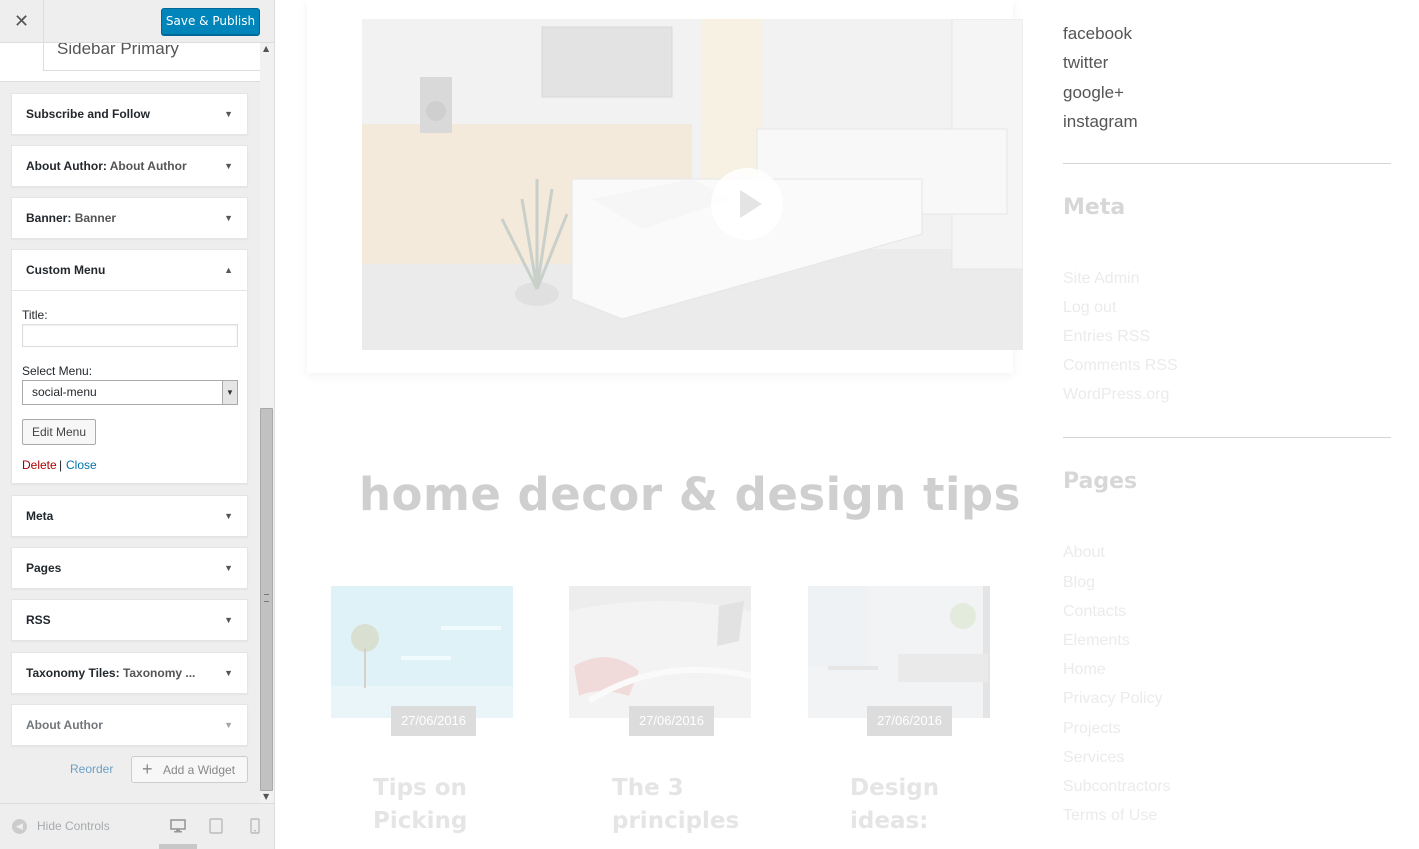 This screenshot has height=849, width=1419. I want to click on close-link: Close, so click(81, 465).